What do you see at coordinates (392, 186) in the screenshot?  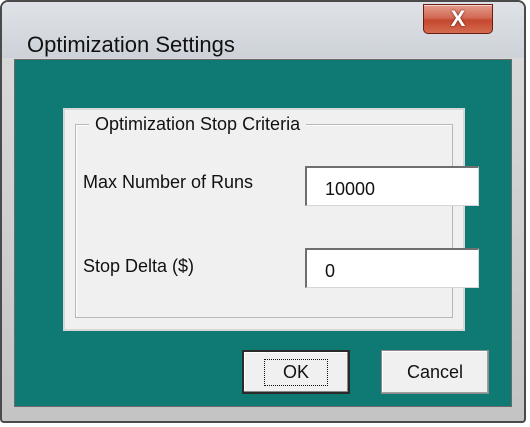 I see `max-runs-input` at bounding box center [392, 186].